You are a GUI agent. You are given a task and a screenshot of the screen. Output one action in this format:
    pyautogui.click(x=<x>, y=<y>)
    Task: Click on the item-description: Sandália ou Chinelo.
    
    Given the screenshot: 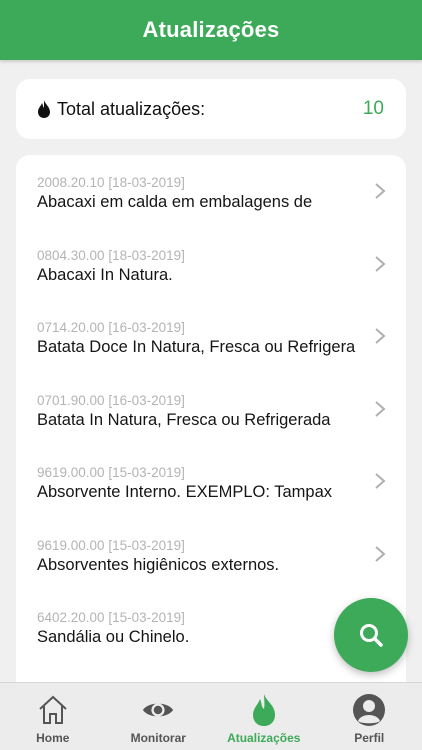 What is the action you would take?
    pyautogui.click(x=113, y=637)
    